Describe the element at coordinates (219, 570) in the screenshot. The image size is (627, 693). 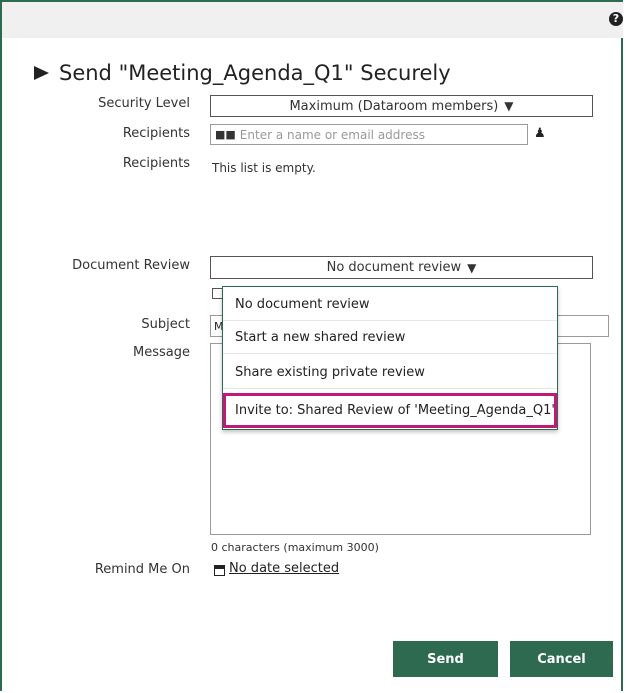
I see `calendar-icon` at that location.